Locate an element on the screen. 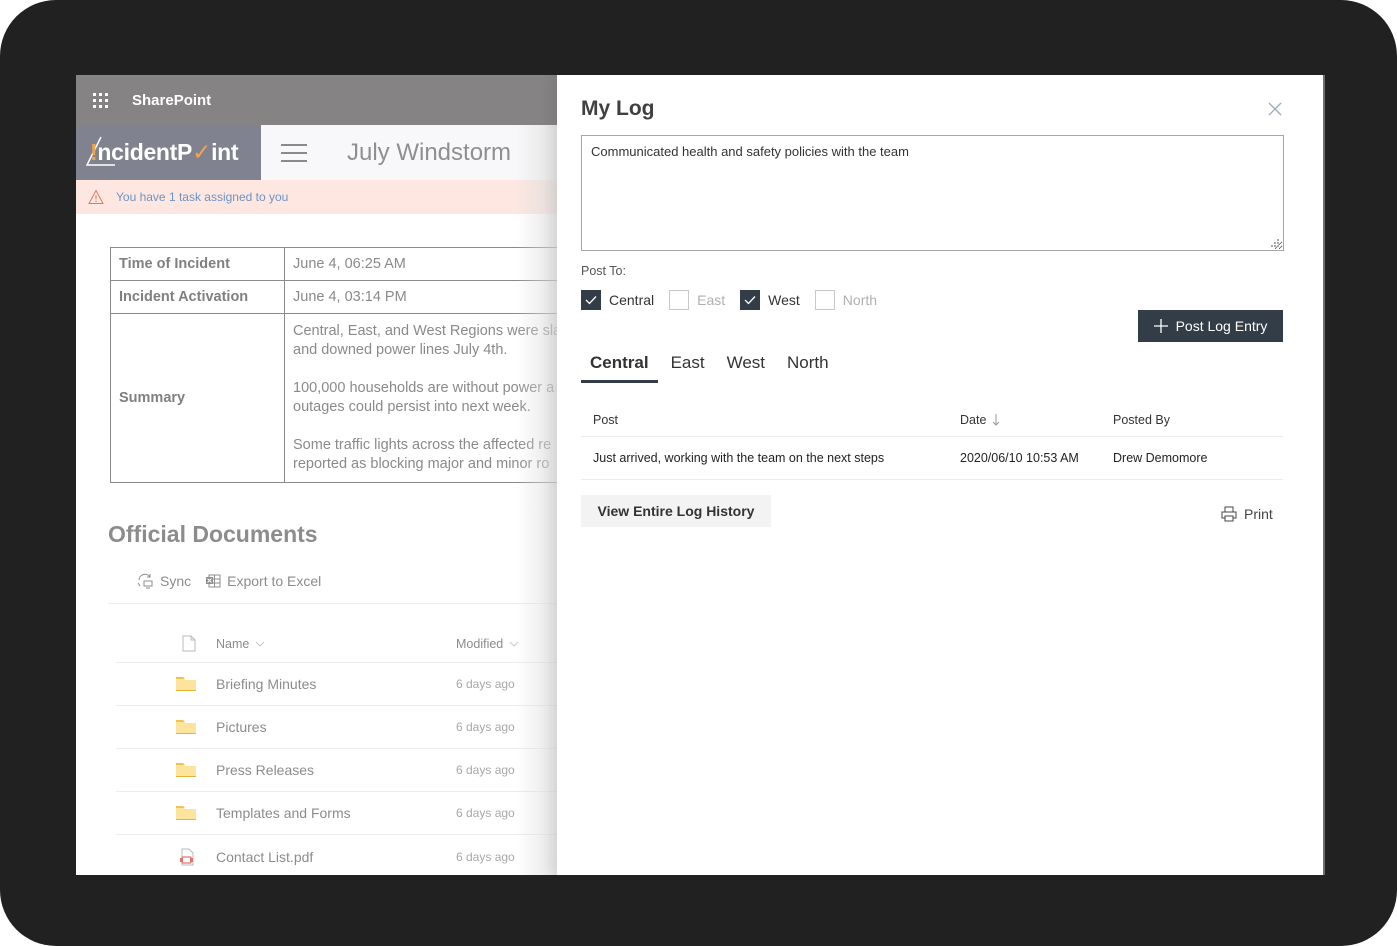 This screenshot has height=946, width=1397. chevron-down-icon is located at coordinates (260, 644).